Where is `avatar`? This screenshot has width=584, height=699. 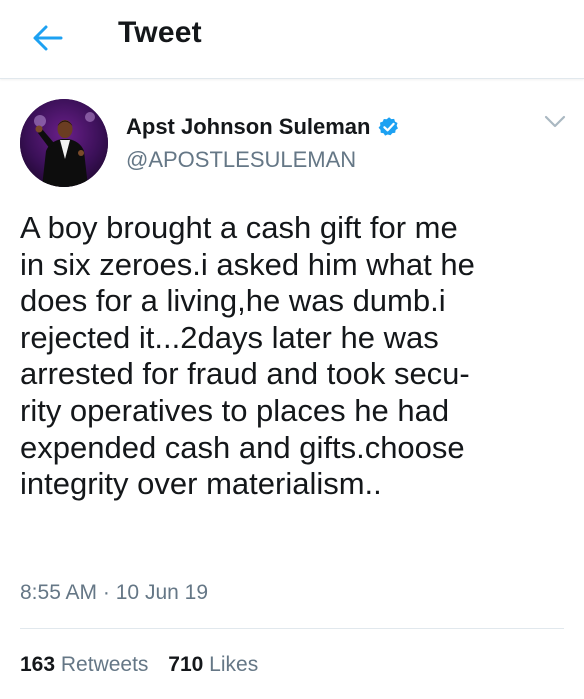
avatar is located at coordinates (64, 143).